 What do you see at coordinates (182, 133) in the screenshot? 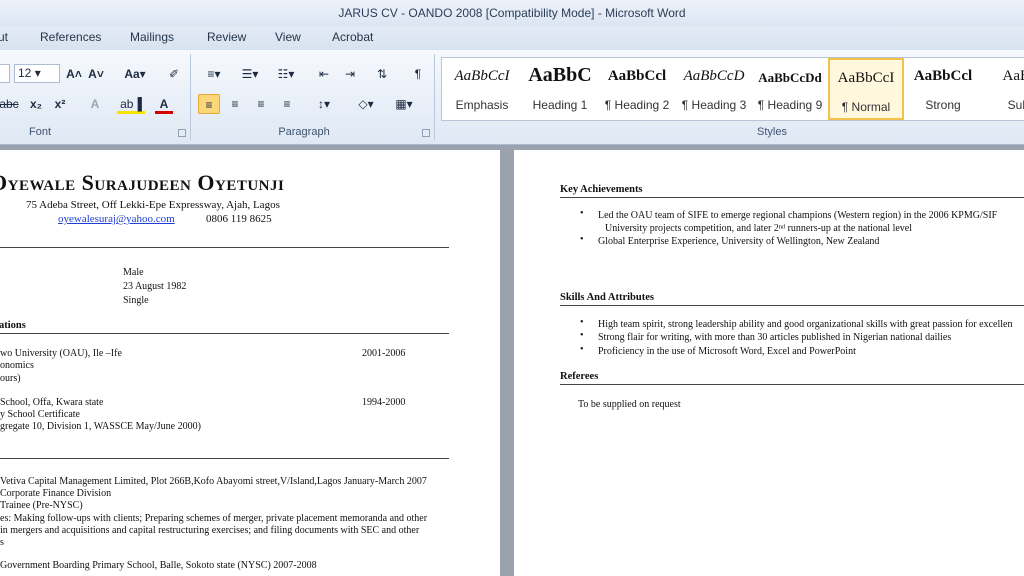
I see `font-dialog-launcher` at bounding box center [182, 133].